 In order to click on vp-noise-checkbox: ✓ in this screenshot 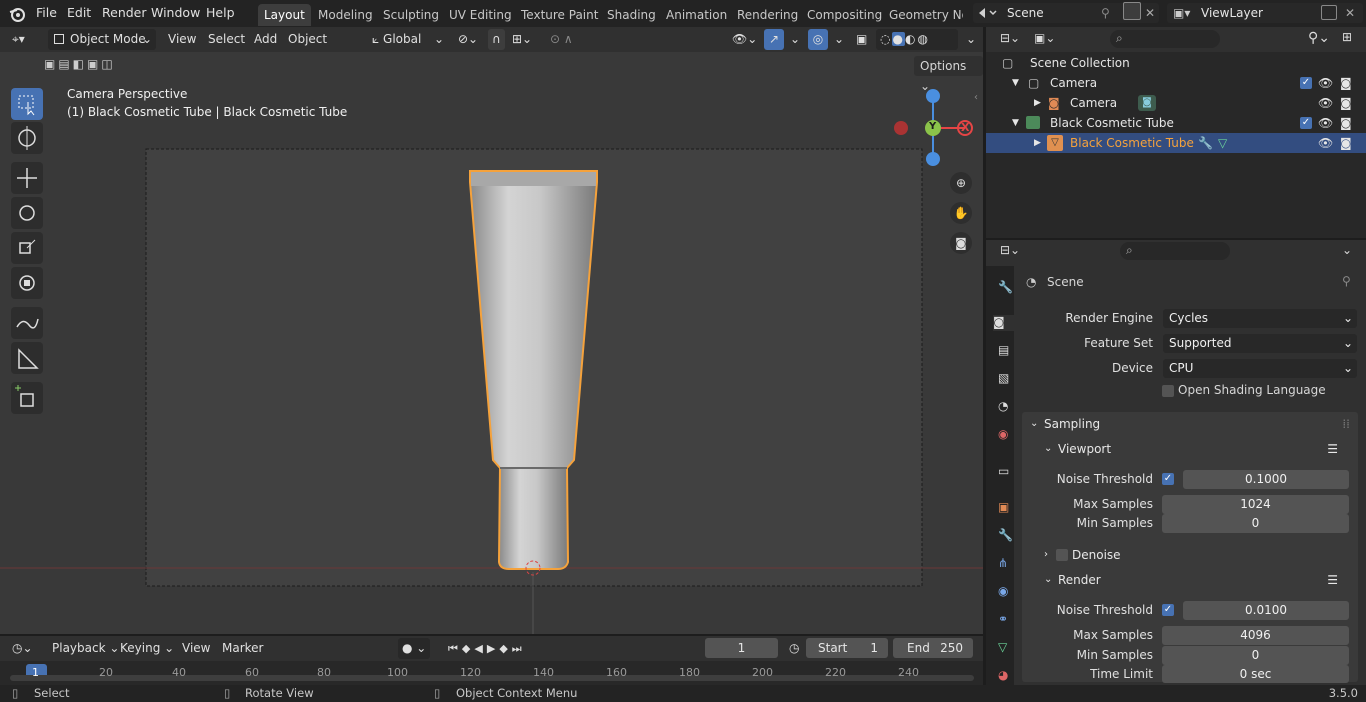, I will do `click(1168, 479)`.